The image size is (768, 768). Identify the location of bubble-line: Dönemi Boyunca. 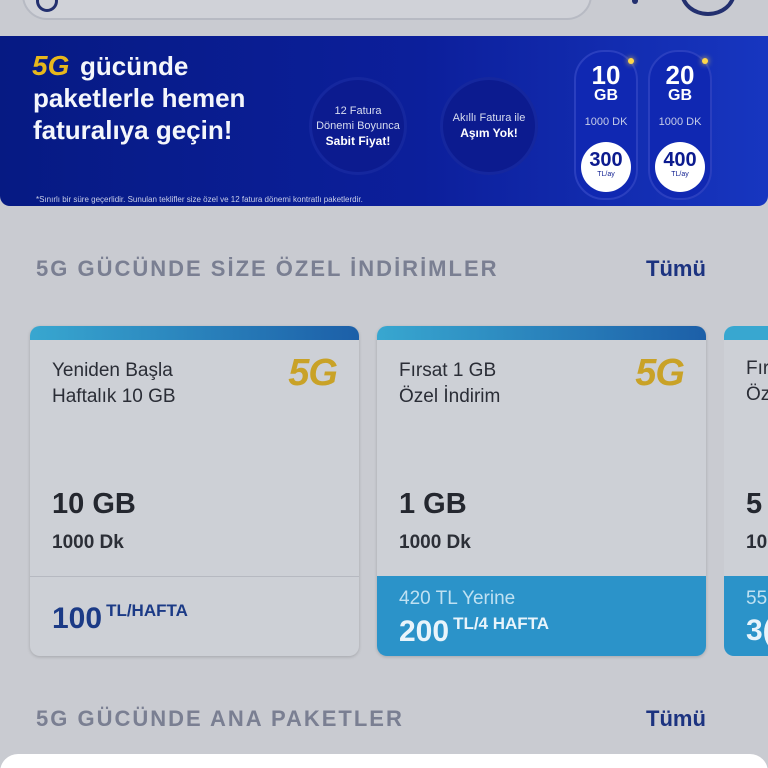
(358, 125).